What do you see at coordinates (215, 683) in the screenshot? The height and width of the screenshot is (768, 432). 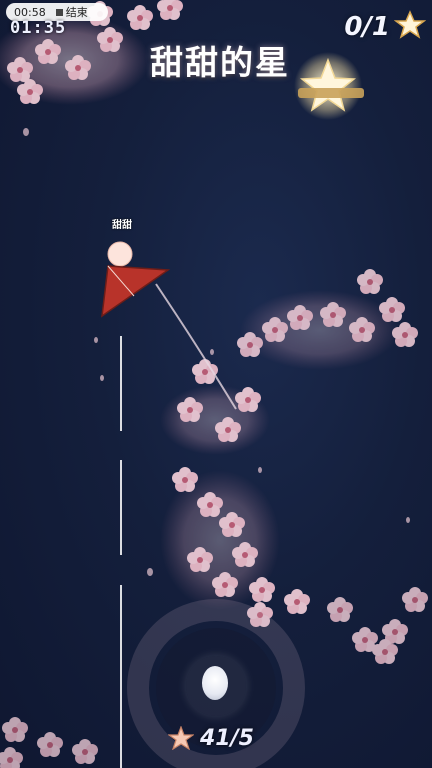 I see `joystick-knob` at bounding box center [215, 683].